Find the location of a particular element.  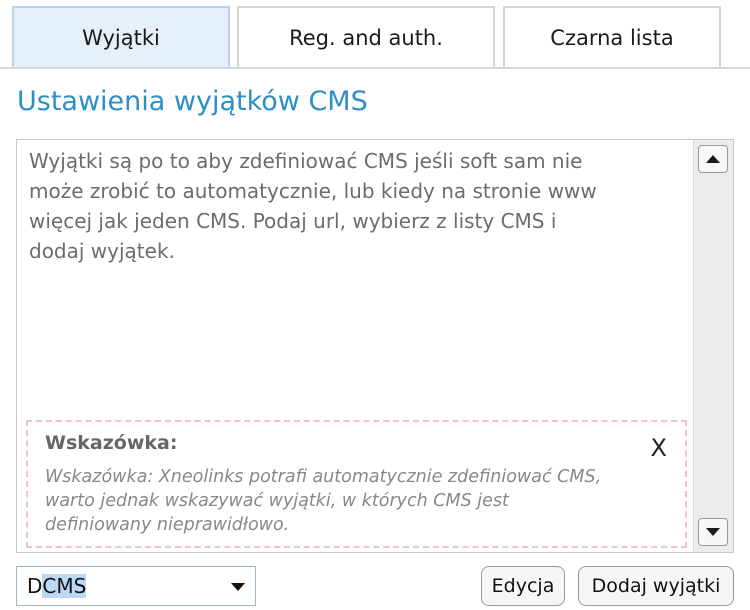

hint-title: Wskazówka: is located at coordinates (111, 443).